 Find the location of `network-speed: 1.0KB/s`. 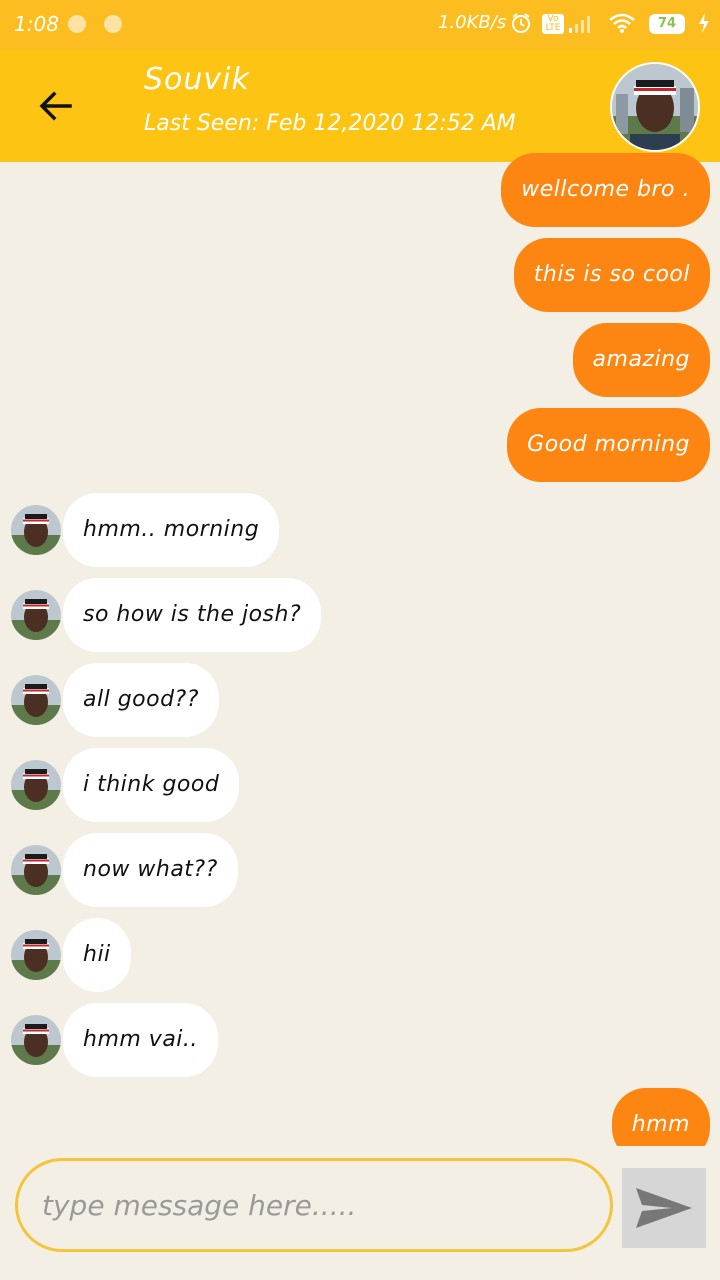

network-speed: 1.0KB/s is located at coordinates (472, 22).